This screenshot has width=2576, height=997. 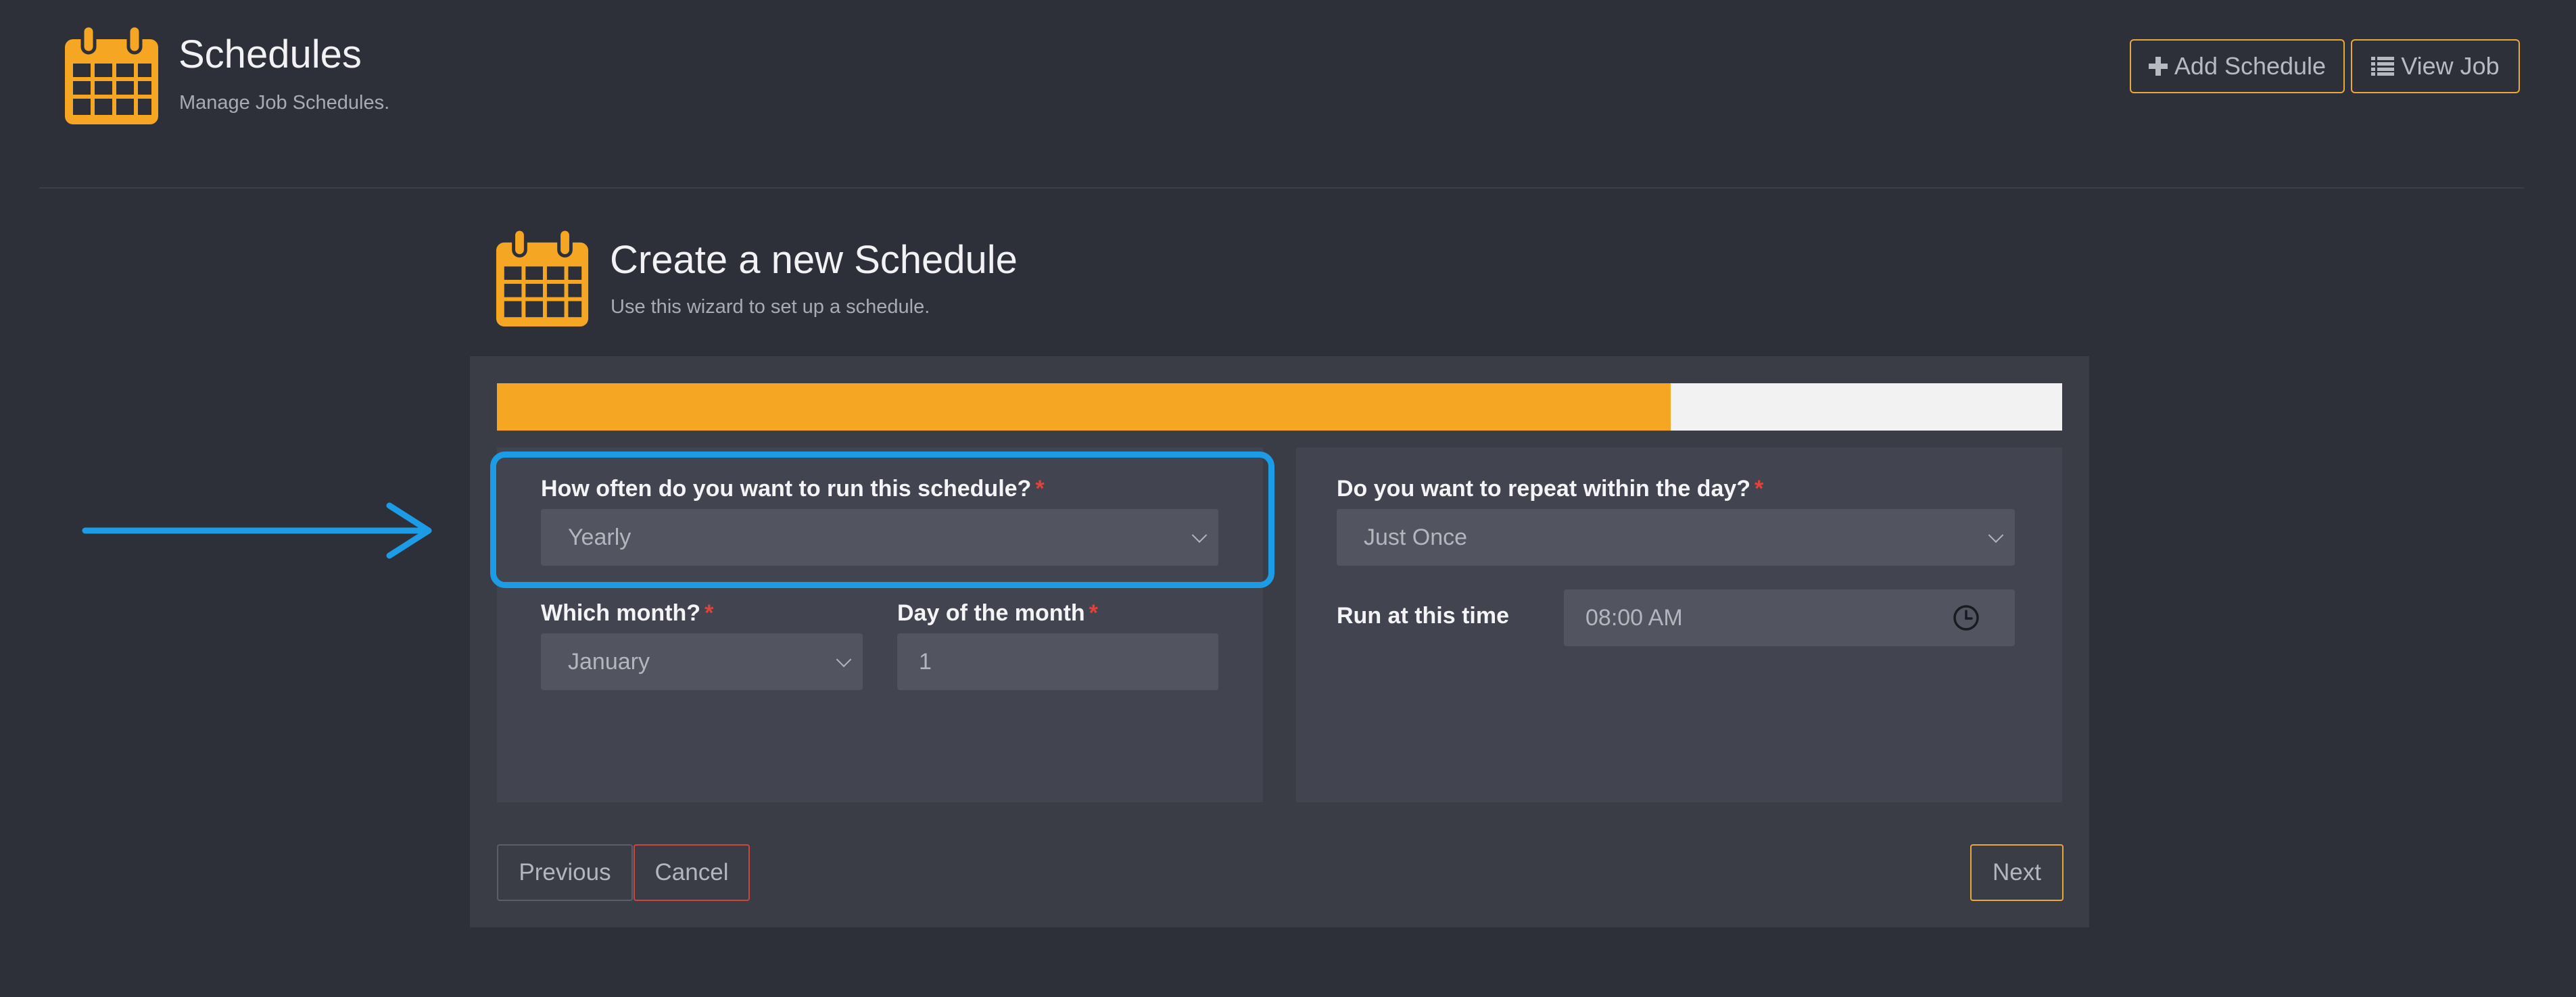 I want to click on month-label-text: Which month?, so click(x=621, y=613).